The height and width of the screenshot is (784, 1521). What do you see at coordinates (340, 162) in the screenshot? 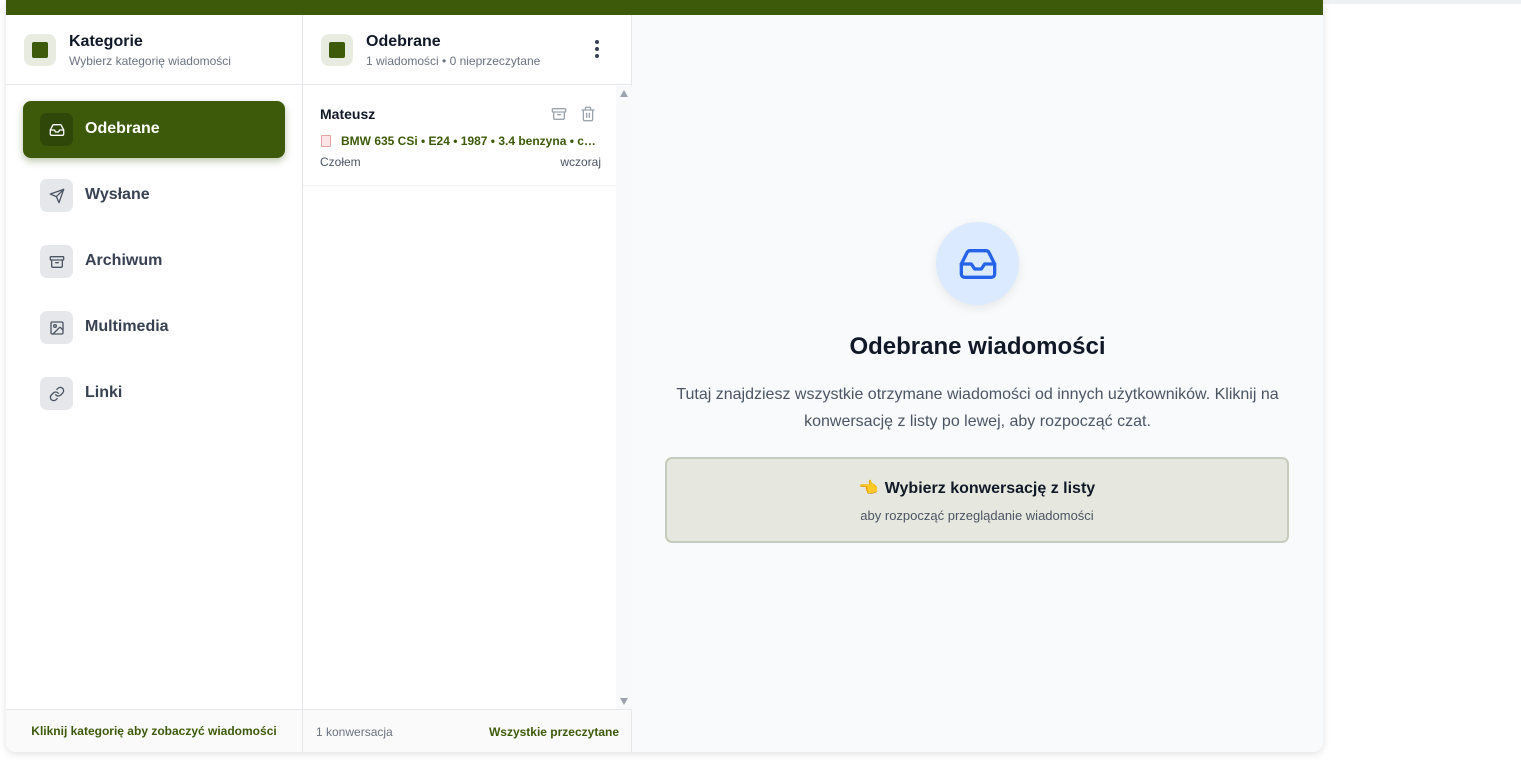
I see `conversation-preview: Czołem` at bounding box center [340, 162].